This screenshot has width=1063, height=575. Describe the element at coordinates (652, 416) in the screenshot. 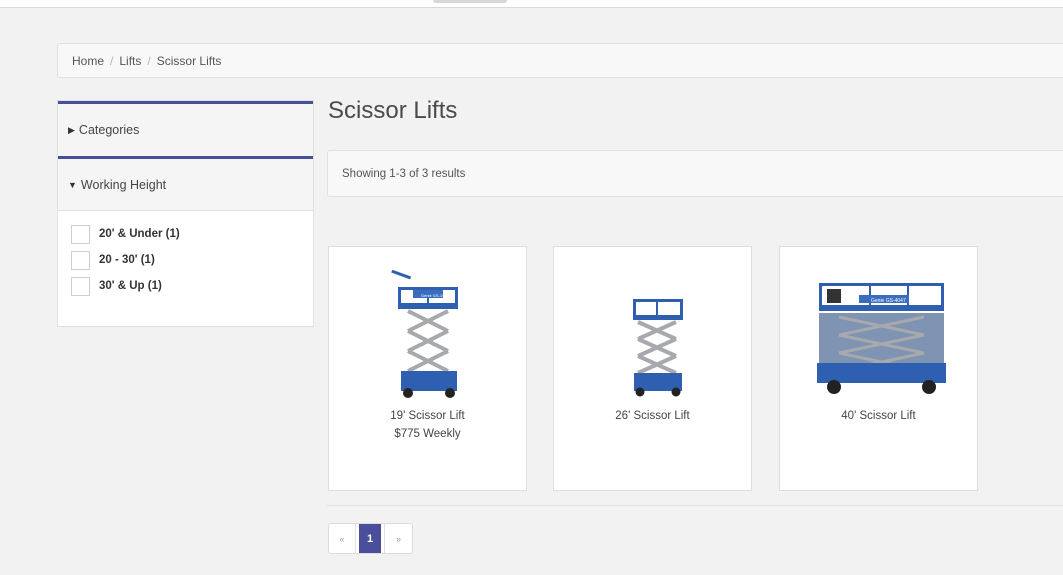

I see `product-name: 26' Scissor Lift` at that location.